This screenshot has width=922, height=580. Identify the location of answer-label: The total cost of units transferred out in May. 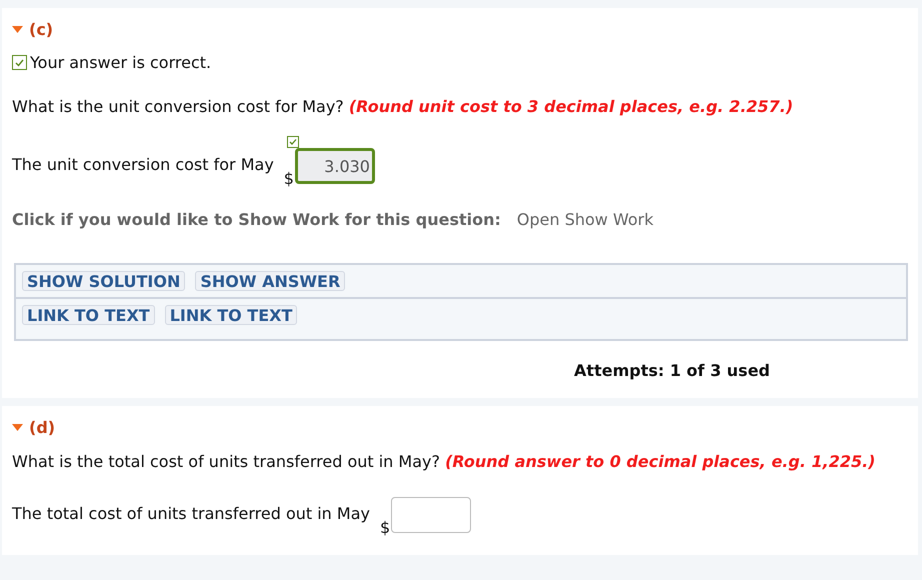
(191, 513).